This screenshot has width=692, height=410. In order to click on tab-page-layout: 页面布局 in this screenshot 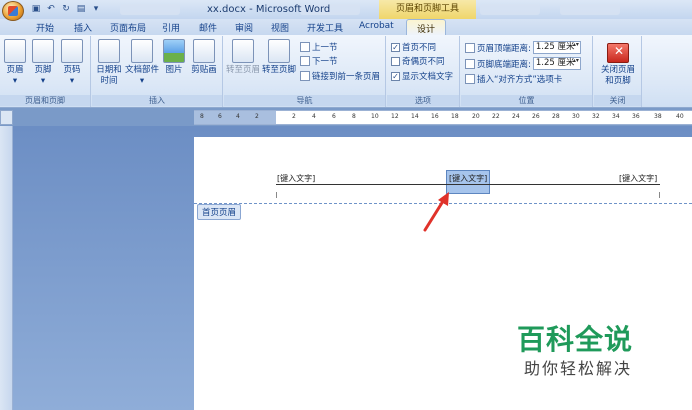, I will do `click(128, 27)`.